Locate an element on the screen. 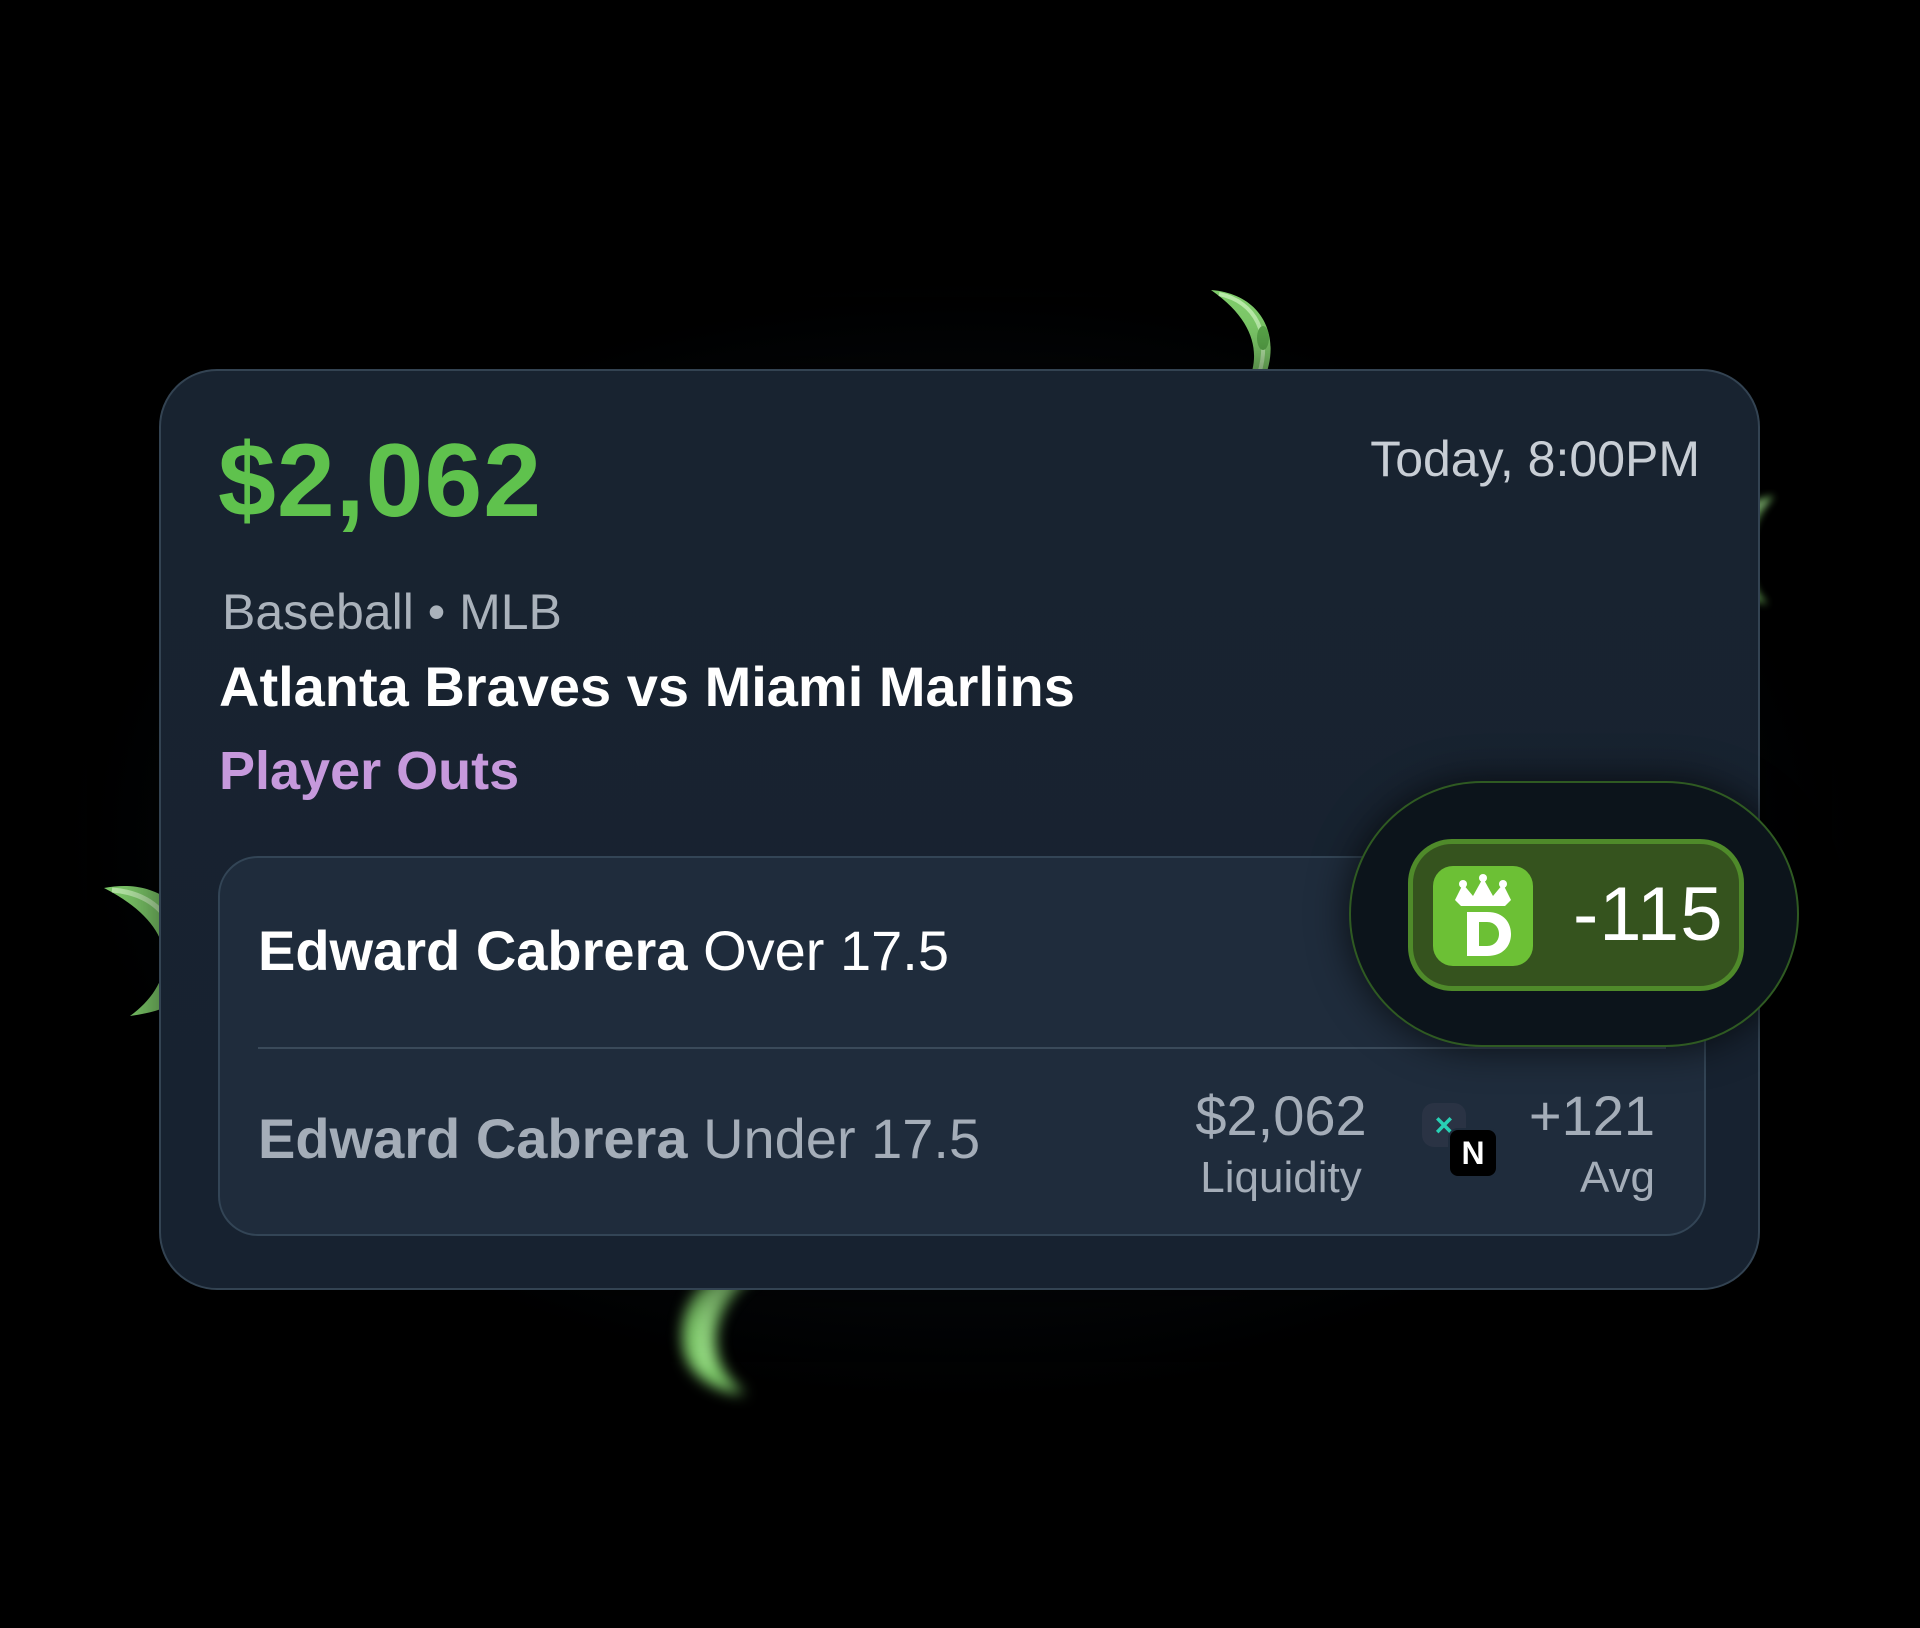  game-datetime: Today, 8:00PM is located at coordinates (1535, 459).